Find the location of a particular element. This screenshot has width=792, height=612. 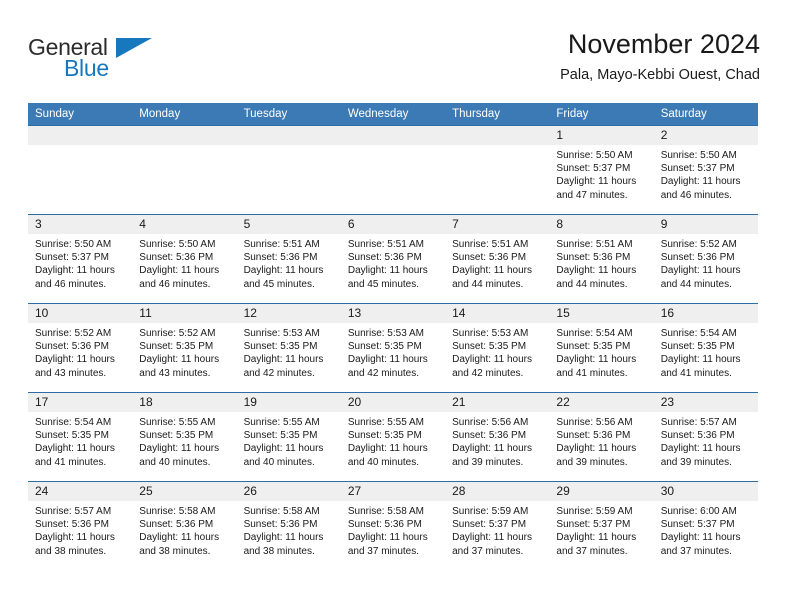

page-subtitle: Pala, Mayo-Kebbi Ouest, Chad is located at coordinates (660, 75).